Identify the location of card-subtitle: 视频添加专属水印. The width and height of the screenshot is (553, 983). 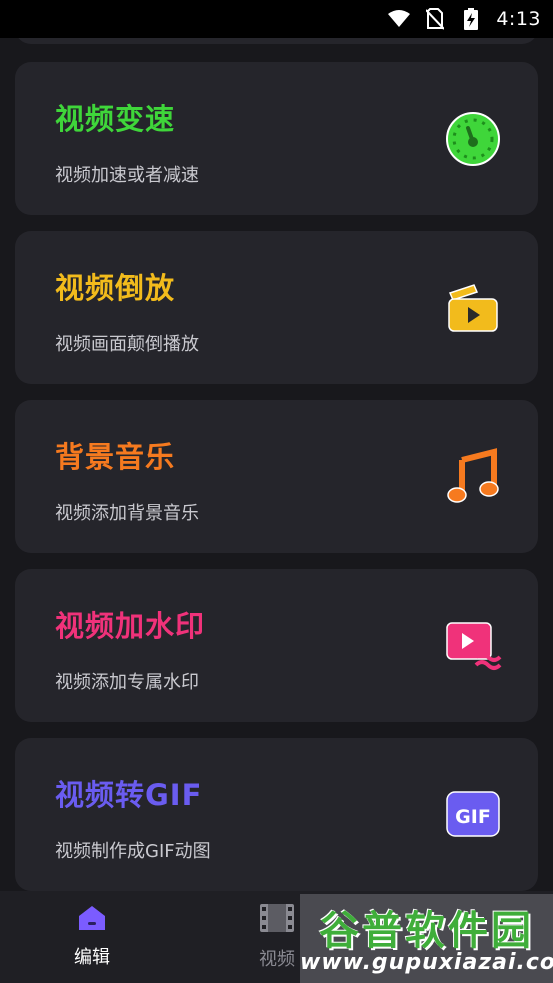
(127, 682).